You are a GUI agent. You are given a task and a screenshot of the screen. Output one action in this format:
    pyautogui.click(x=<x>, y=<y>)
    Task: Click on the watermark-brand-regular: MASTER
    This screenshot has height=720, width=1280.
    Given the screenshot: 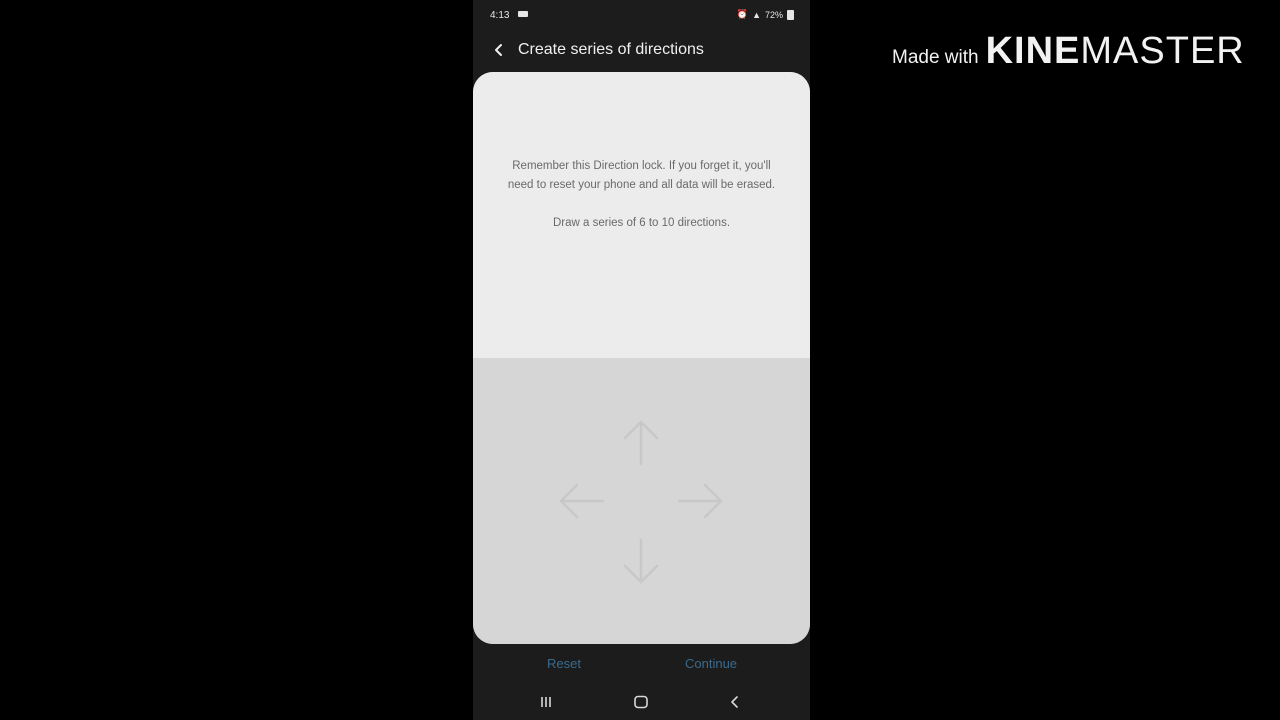 What is the action you would take?
    pyautogui.click(x=1162, y=51)
    